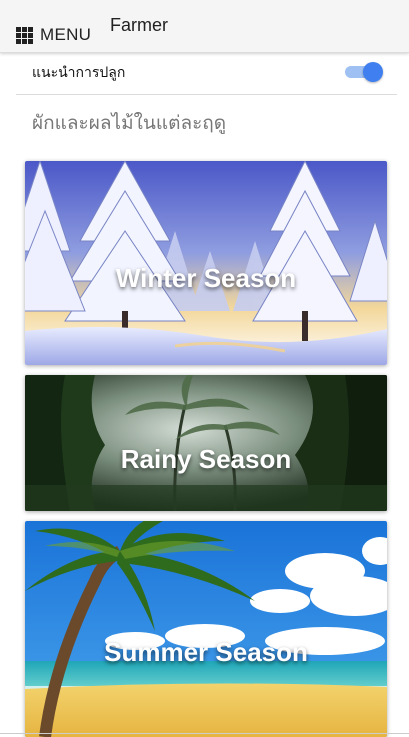  I want to click on planting-recommendation-row: แนะนำการปลูก, so click(206, 73).